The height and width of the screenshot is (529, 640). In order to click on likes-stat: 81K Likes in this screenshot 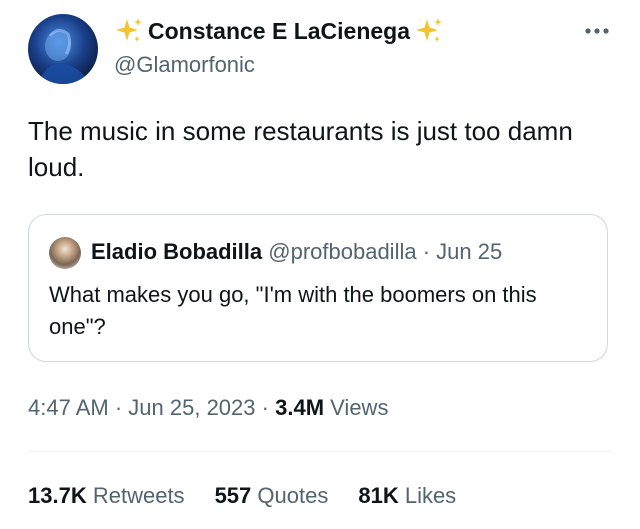, I will do `click(407, 496)`.